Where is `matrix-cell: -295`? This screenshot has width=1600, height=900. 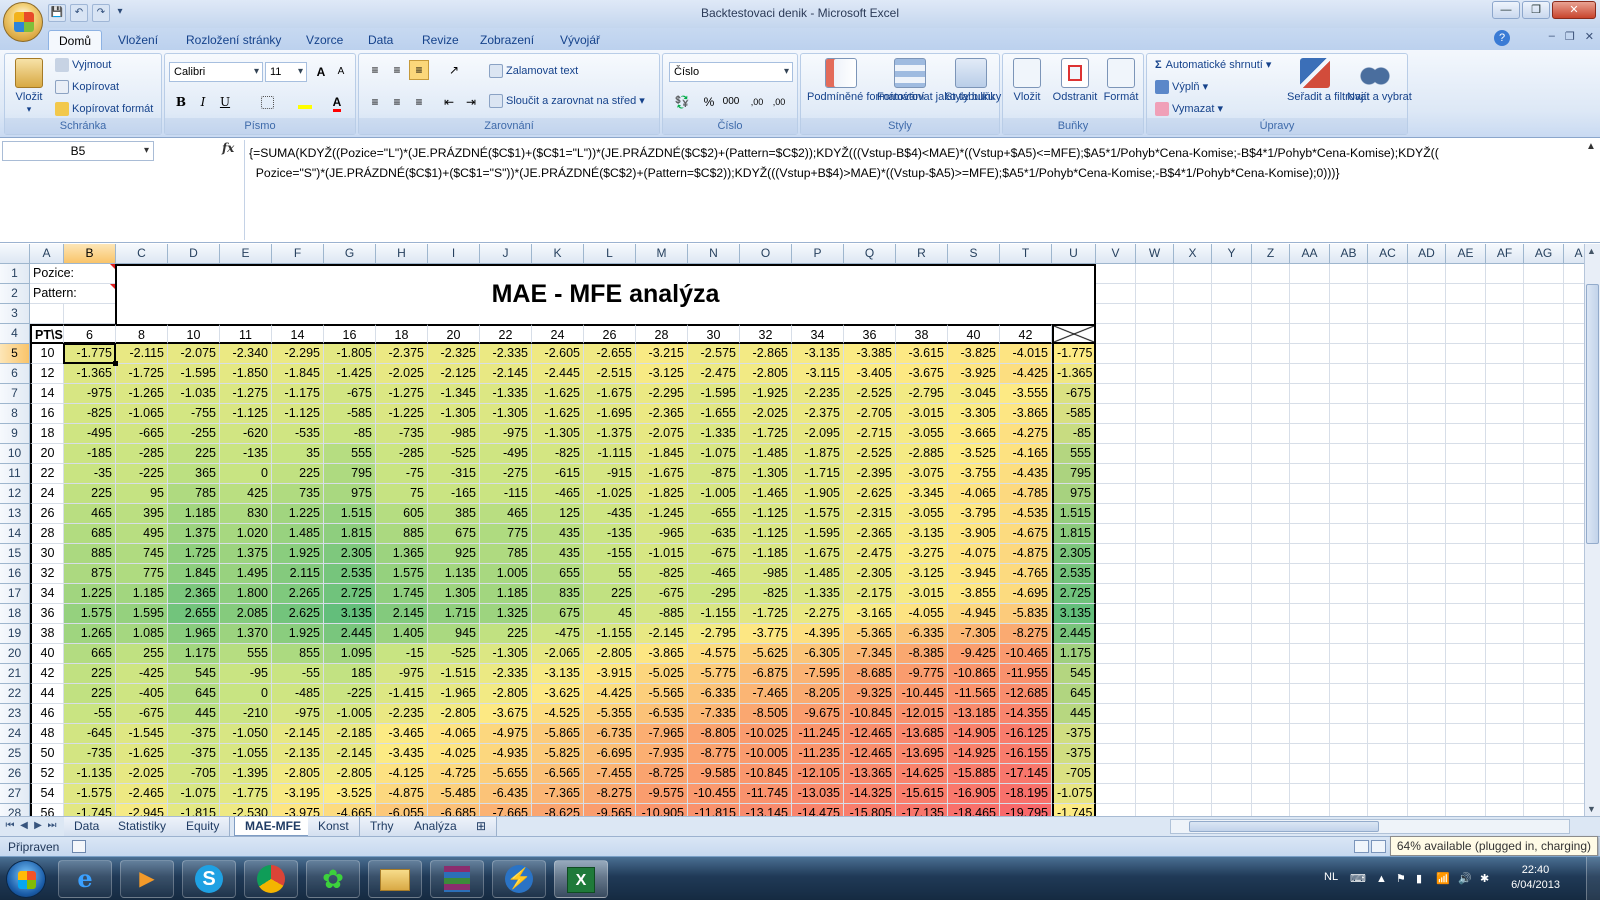 matrix-cell: -295 is located at coordinates (714, 594).